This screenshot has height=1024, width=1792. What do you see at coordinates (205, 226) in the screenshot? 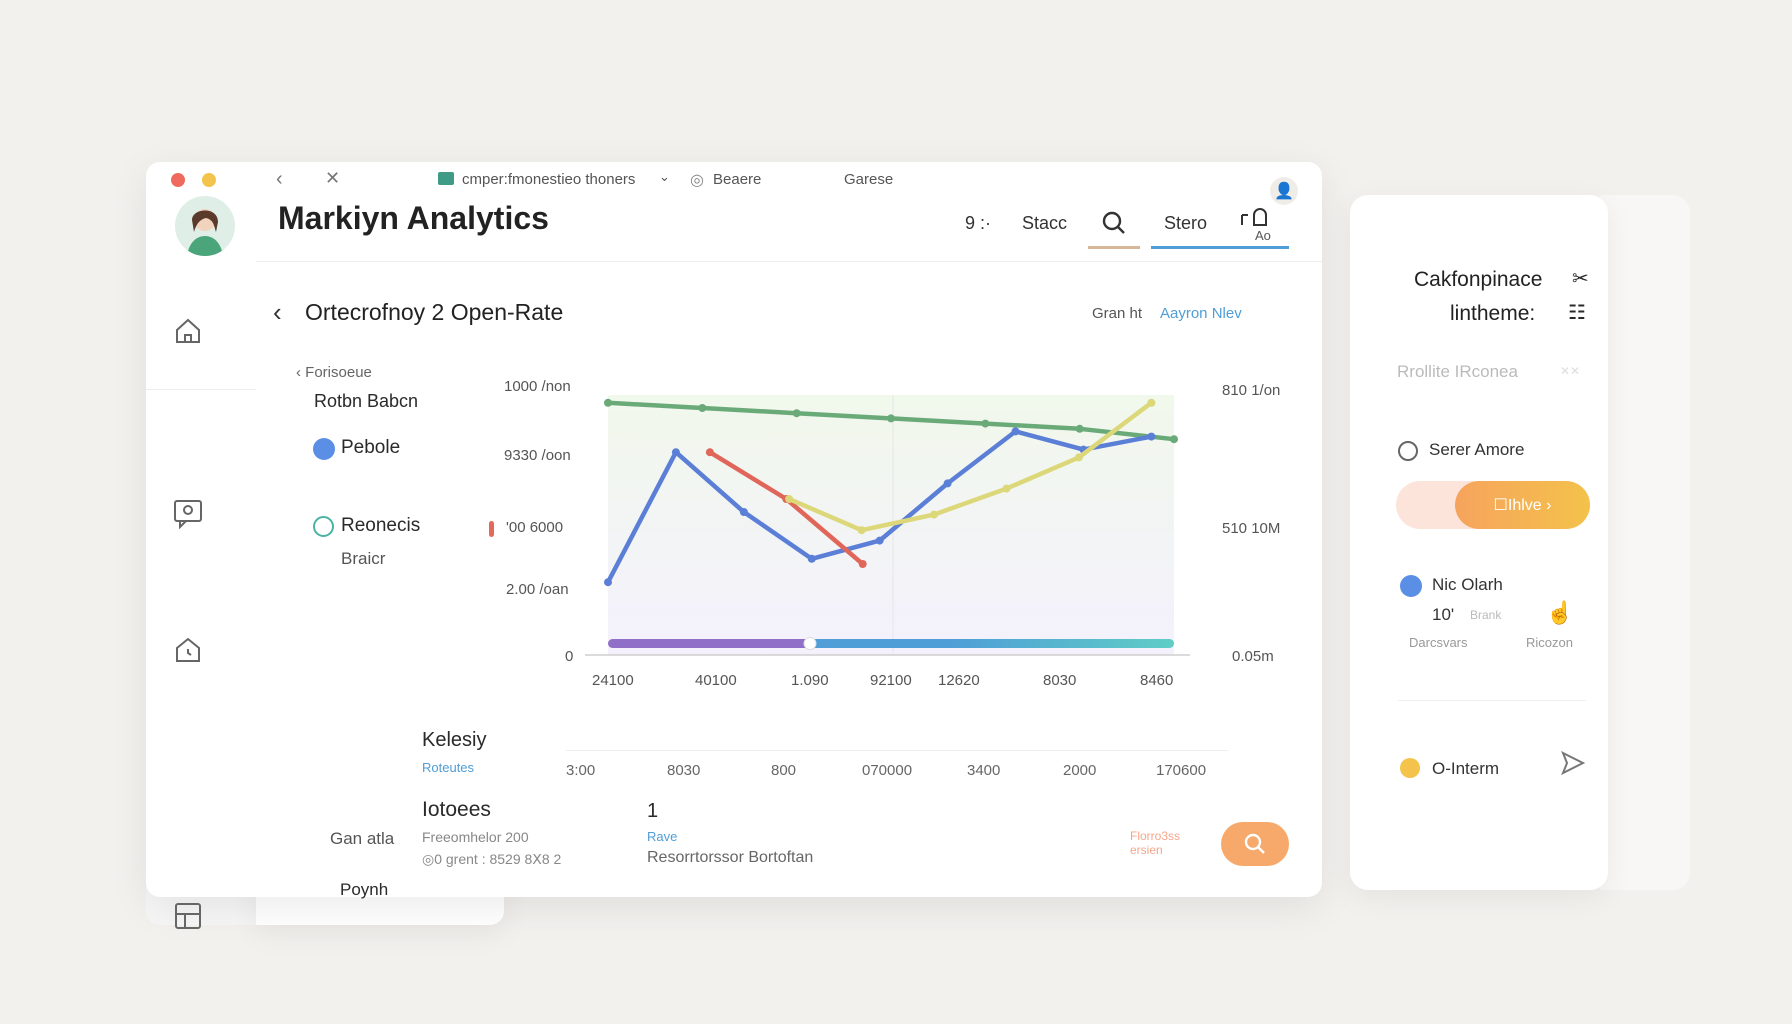
I see `avatar` at bounding box center [205, 226].